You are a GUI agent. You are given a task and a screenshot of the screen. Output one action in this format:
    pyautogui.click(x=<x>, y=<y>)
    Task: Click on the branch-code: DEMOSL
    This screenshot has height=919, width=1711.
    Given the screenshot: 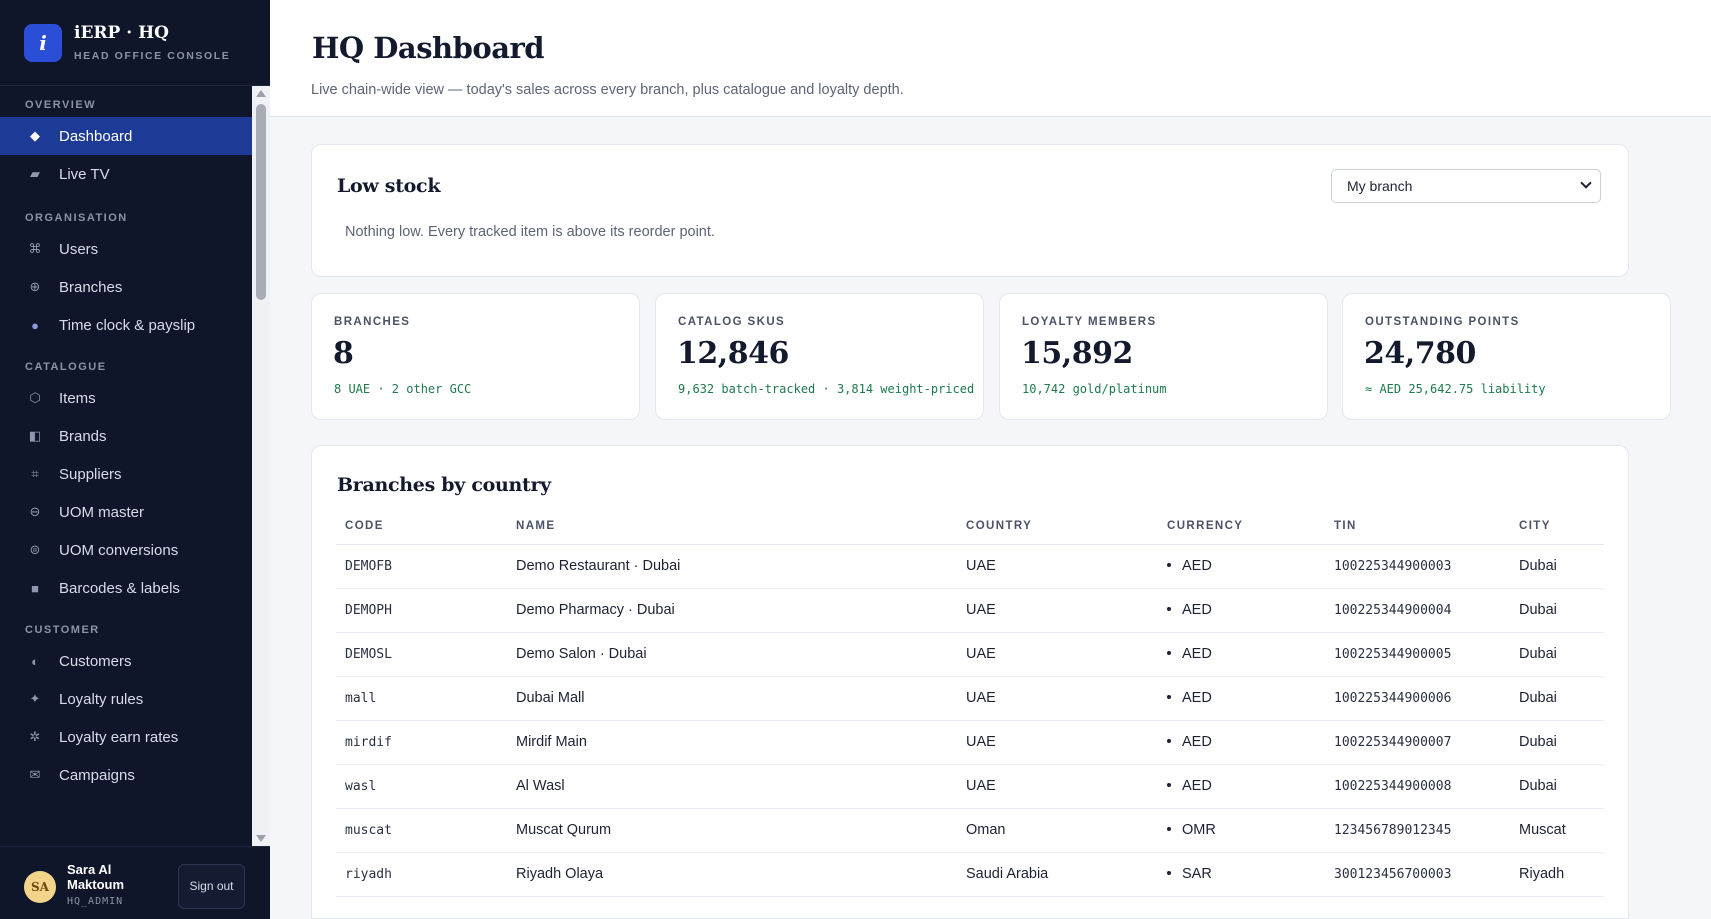 What is the action you would take?
    pyautogui.click(x=421, y=654)
    